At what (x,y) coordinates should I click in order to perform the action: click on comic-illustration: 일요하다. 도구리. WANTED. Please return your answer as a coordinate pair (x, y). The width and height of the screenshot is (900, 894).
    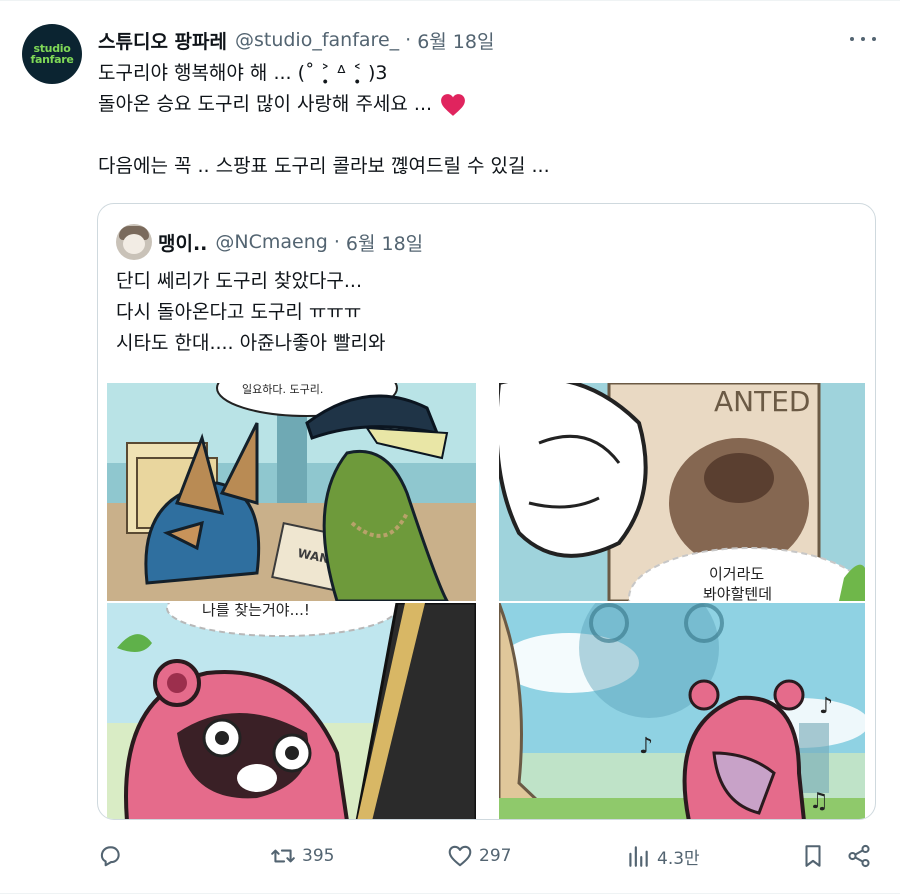
    Looking at the image, I should click on (291, 492).